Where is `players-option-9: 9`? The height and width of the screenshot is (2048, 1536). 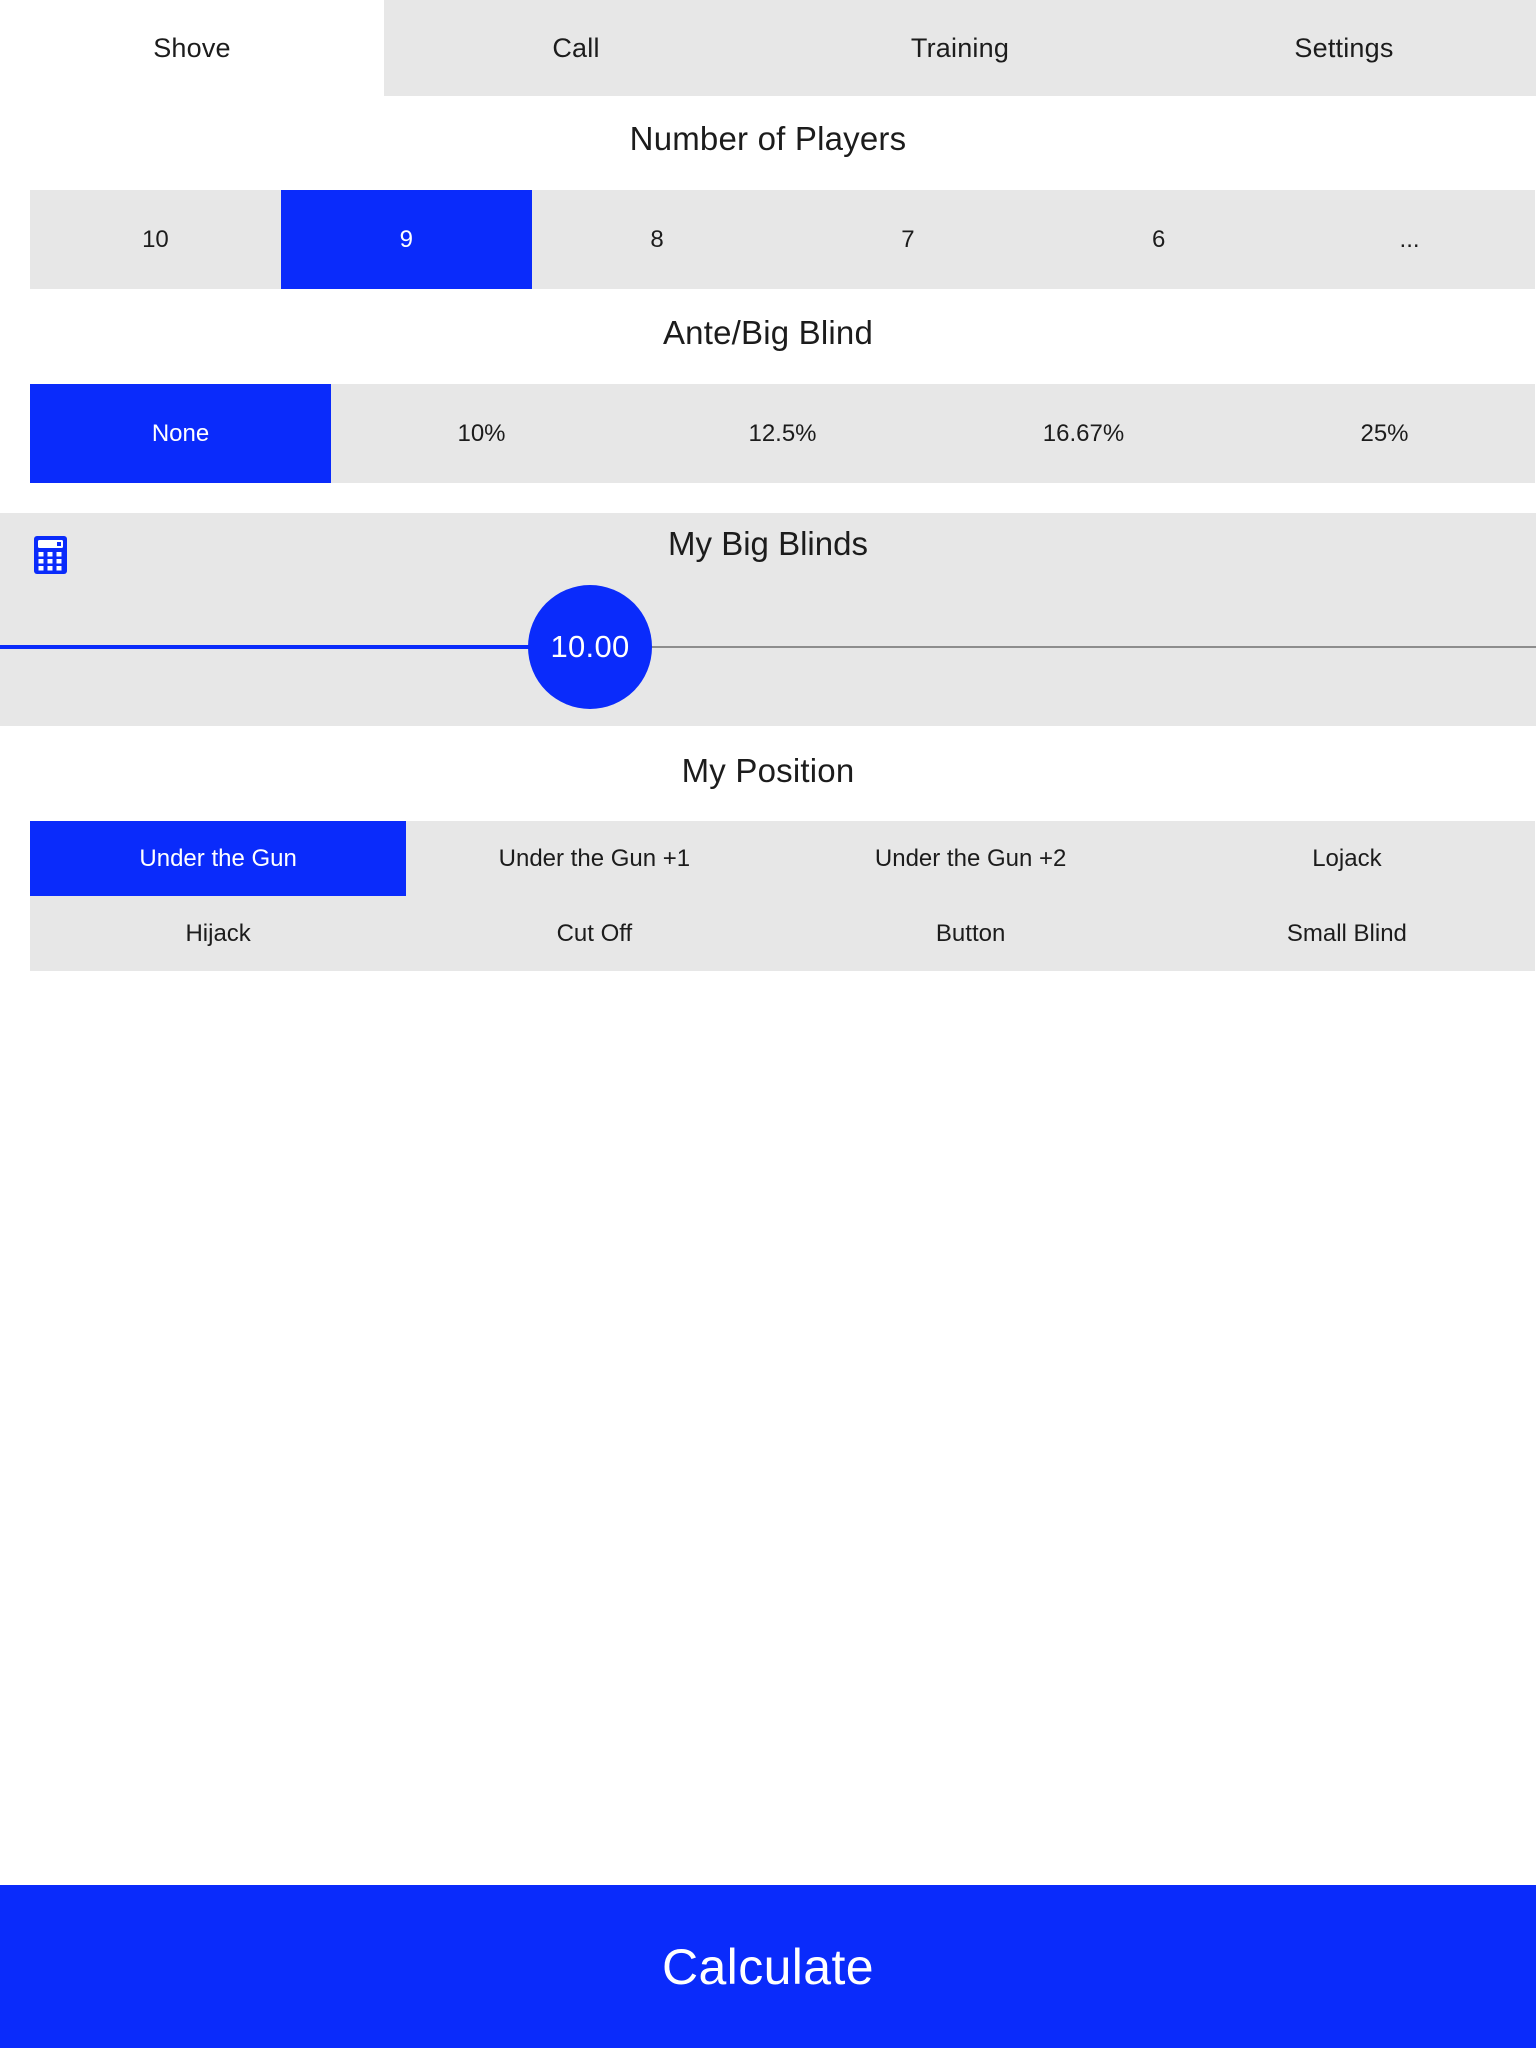
players-option-9: 9 is located at coordinates (406, 239).